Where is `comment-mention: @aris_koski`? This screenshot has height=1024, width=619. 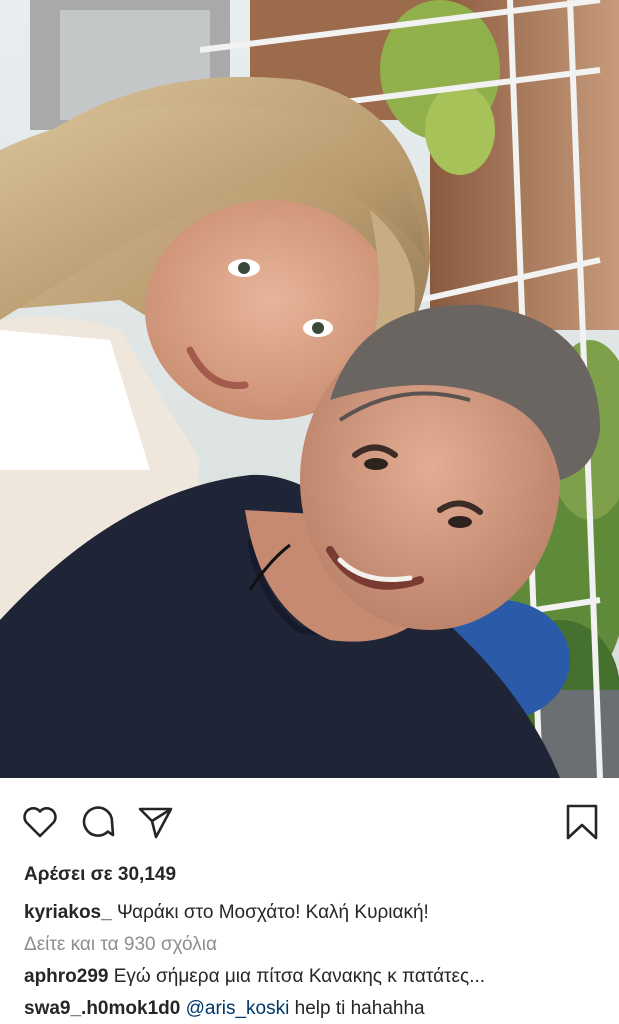
comment-mention: @aris_koski is located at coordinates (235, 1008).